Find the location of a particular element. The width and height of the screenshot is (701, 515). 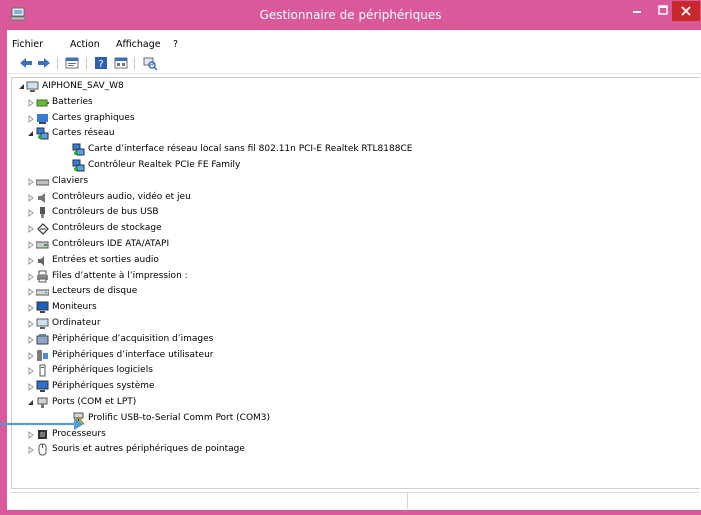

tree-node-label: Contrôleurs de bus USB is located at coordinates (105, 212).